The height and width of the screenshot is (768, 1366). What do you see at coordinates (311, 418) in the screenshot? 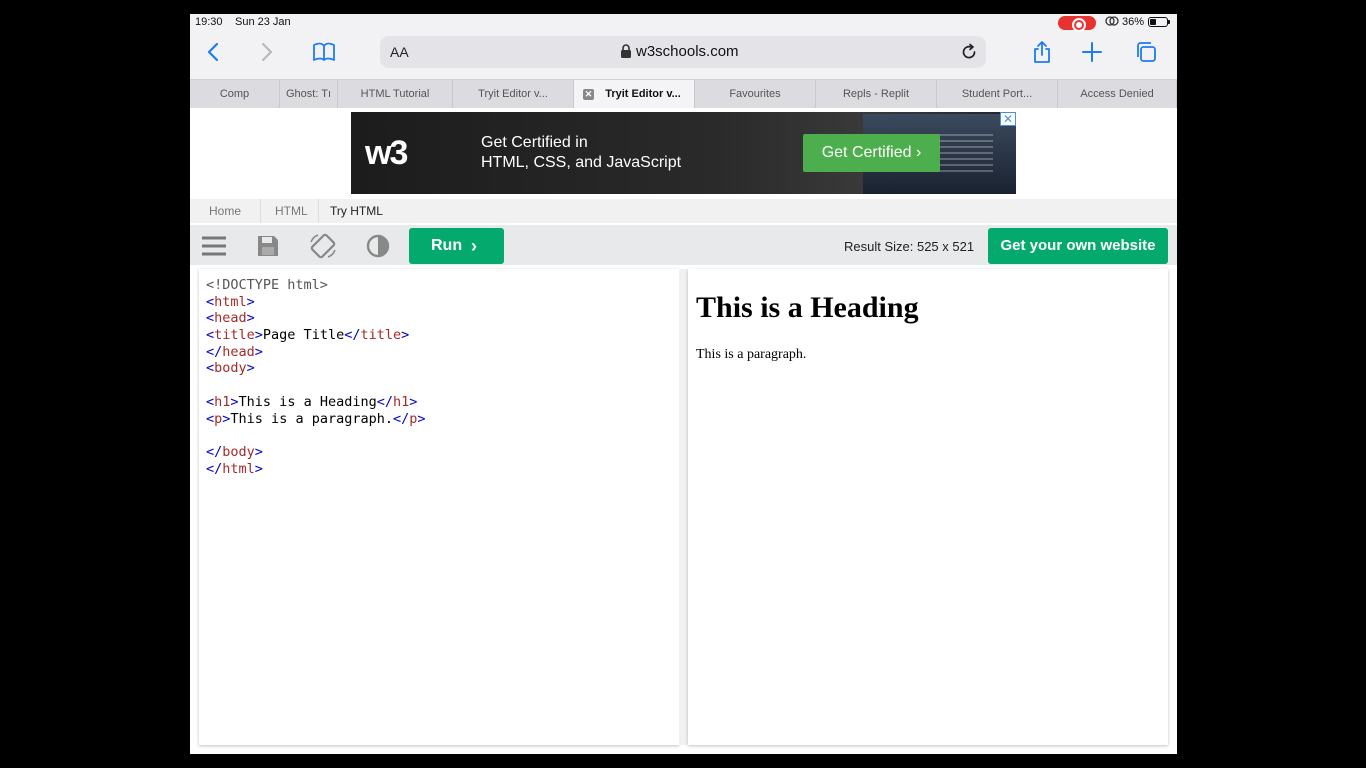
I see `code-p-text: This is a paragraph.` at bounding box center [311, 418].